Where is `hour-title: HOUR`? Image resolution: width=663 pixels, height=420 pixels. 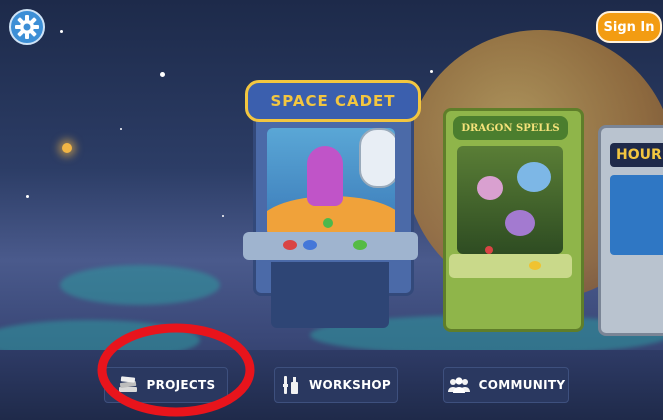 hour-title: HOUR is located at coordinates (639, 155).